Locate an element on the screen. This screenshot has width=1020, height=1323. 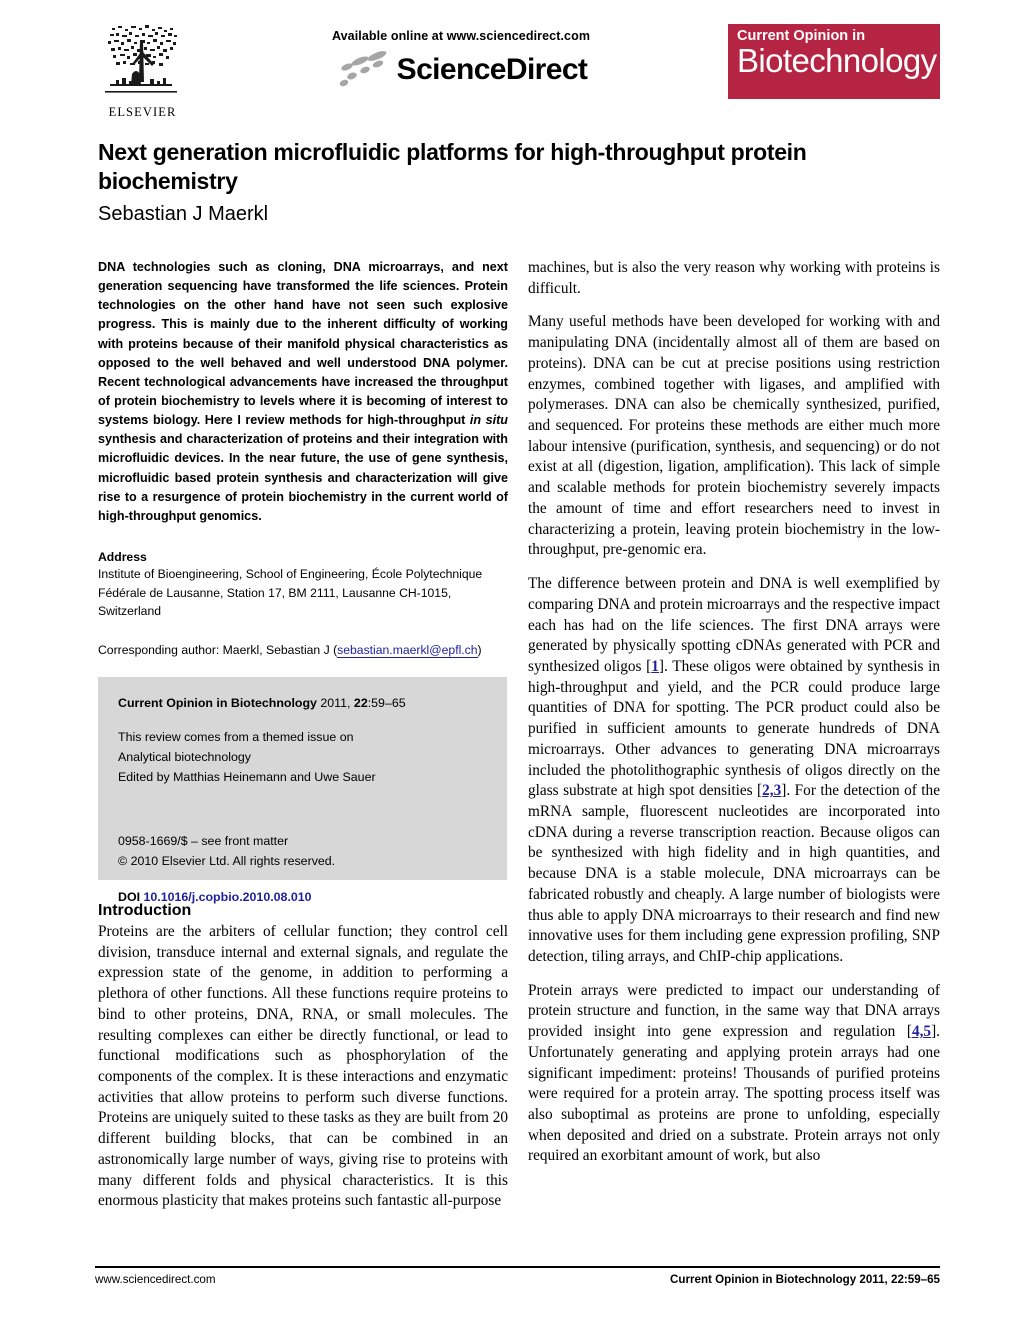
reference-link-1: 1 is located at coordinates (655, 666).